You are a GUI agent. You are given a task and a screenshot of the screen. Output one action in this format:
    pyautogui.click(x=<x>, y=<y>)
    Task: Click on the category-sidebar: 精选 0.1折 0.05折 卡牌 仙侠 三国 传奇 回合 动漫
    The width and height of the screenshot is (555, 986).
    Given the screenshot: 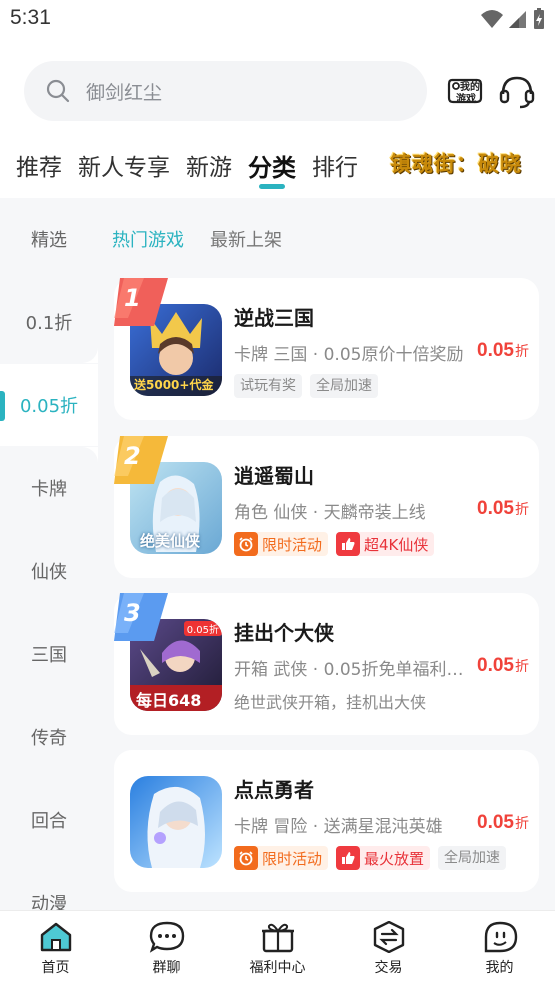 What is the action you would take?
    pyautogui.click(x=49, y=554)
    